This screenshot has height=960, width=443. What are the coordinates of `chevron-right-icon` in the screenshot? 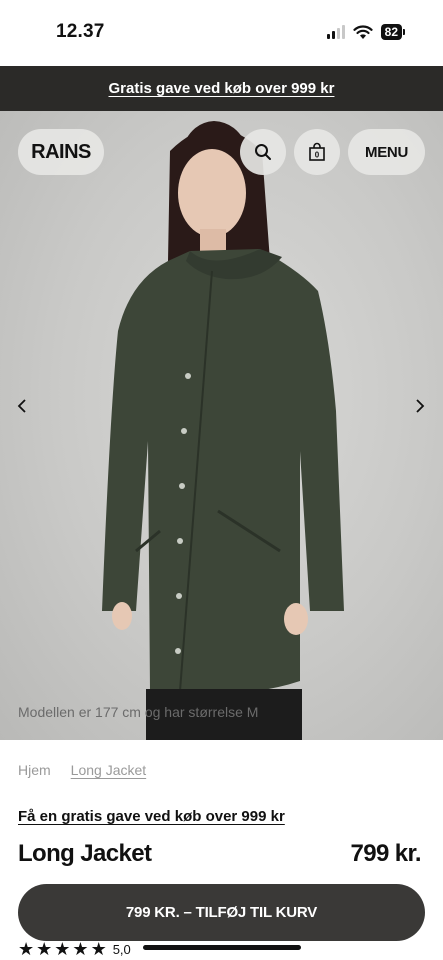 It's located at (420, 406).